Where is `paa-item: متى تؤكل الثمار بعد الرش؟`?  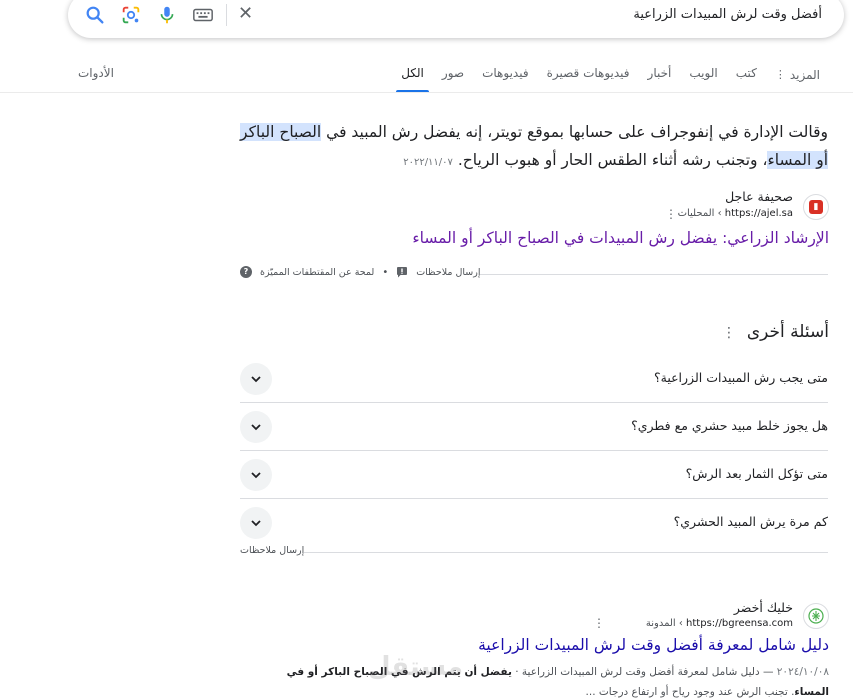
paa-item: متى تؤكل الثمار بعد الرش؟ is located at coordinates (534, 475).